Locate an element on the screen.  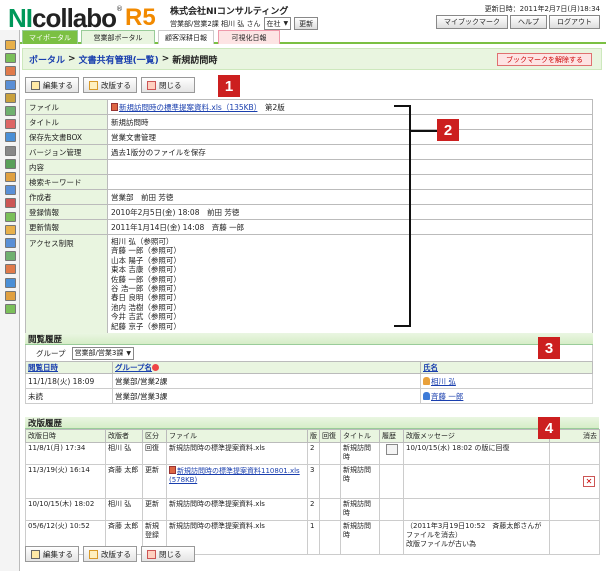
marker-4: 4 is located at coordinates (549, 428).